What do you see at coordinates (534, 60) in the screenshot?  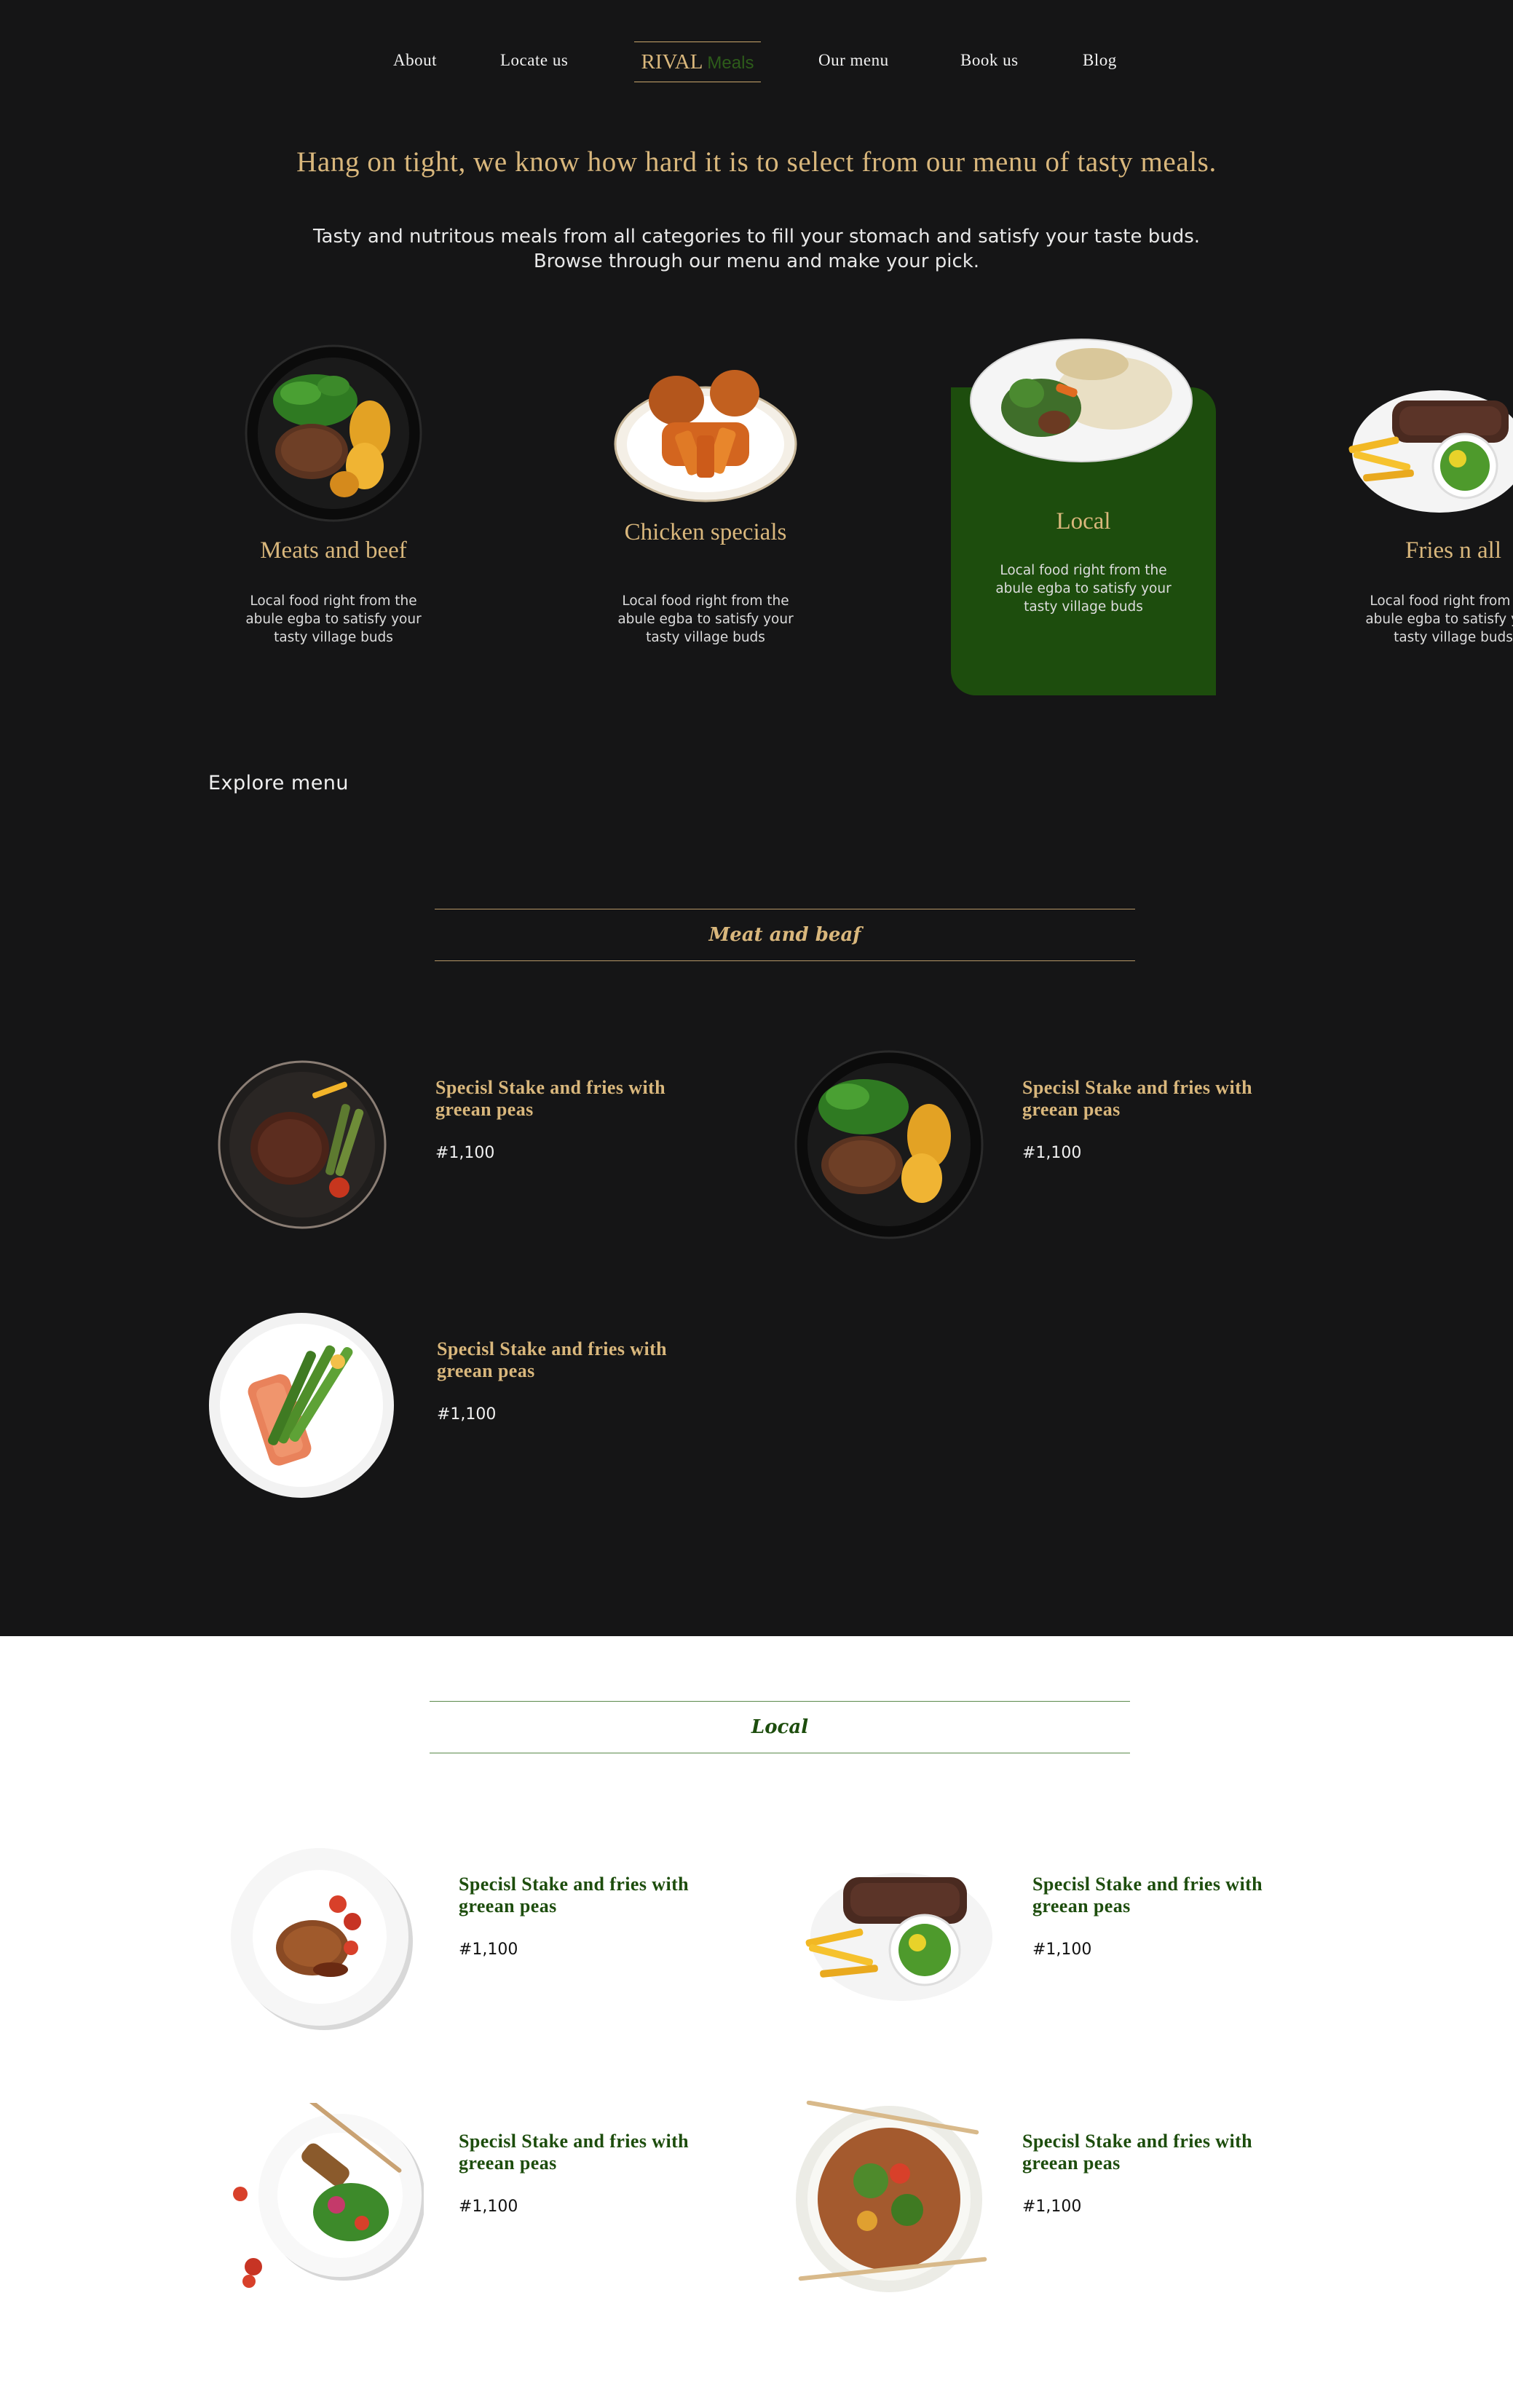 I see `nav-locate-link: Locate us` at bounding box center [534, 60].